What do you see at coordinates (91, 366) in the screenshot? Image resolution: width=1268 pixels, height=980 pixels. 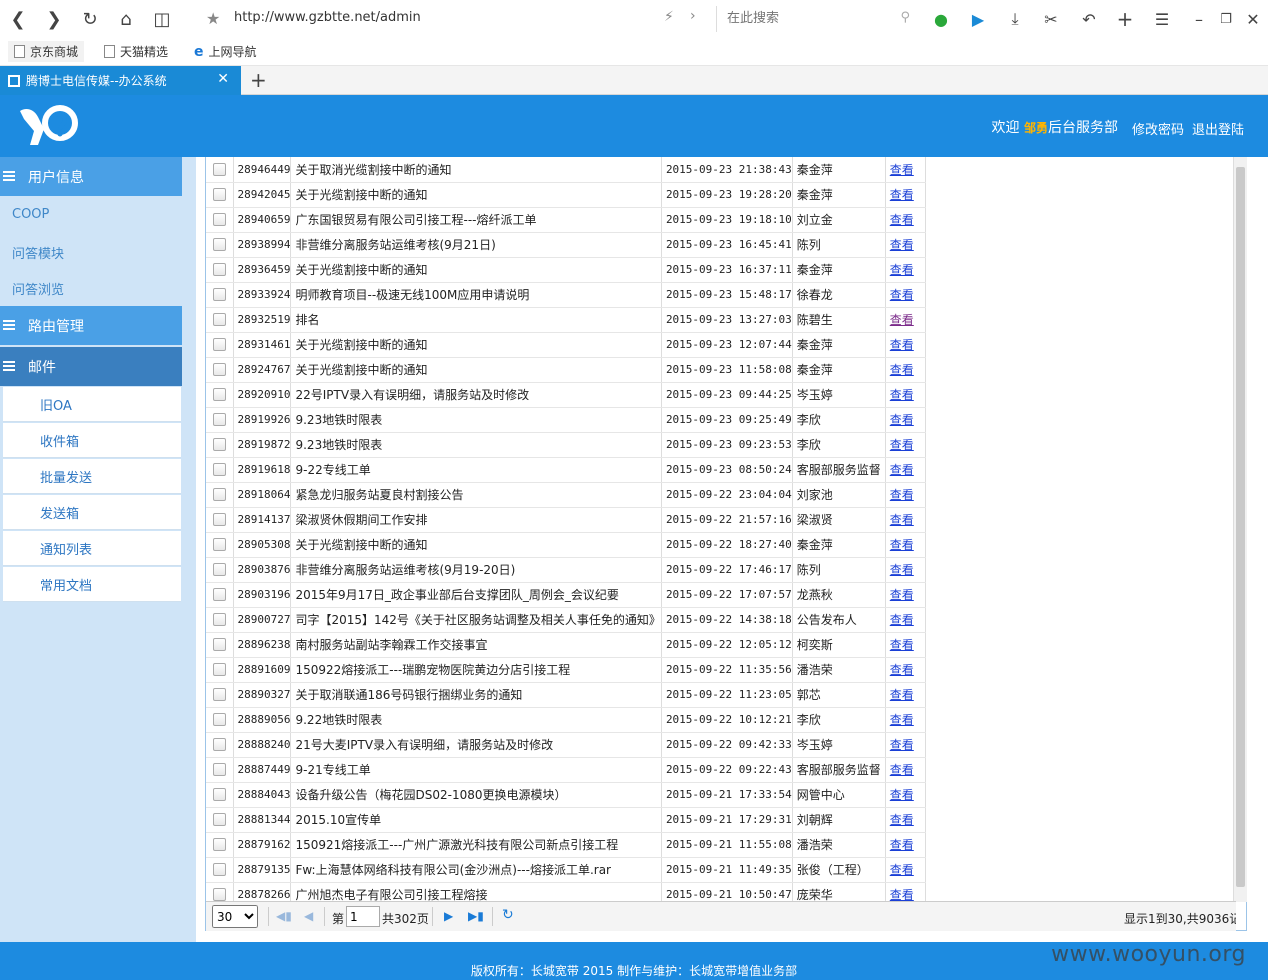 I see `sidebar-section-mail: 邮件` at bounding box center [91, 366].